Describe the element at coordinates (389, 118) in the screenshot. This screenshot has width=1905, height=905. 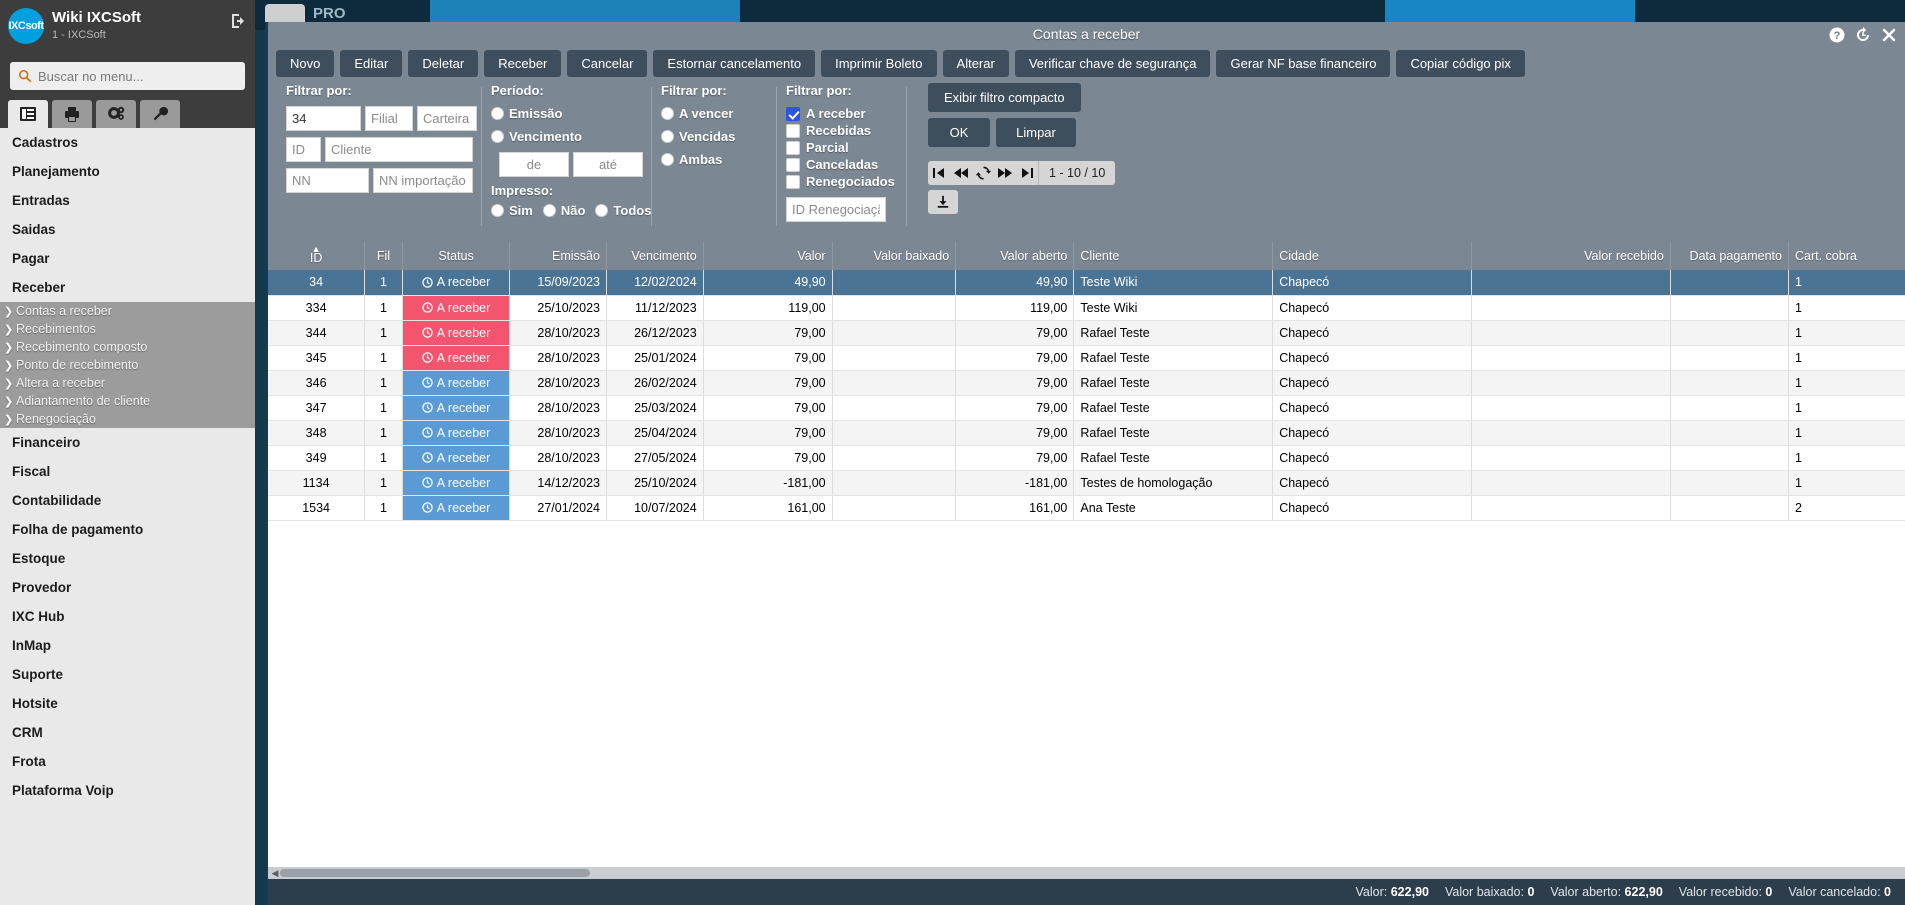
I see `filial-input` at that location.